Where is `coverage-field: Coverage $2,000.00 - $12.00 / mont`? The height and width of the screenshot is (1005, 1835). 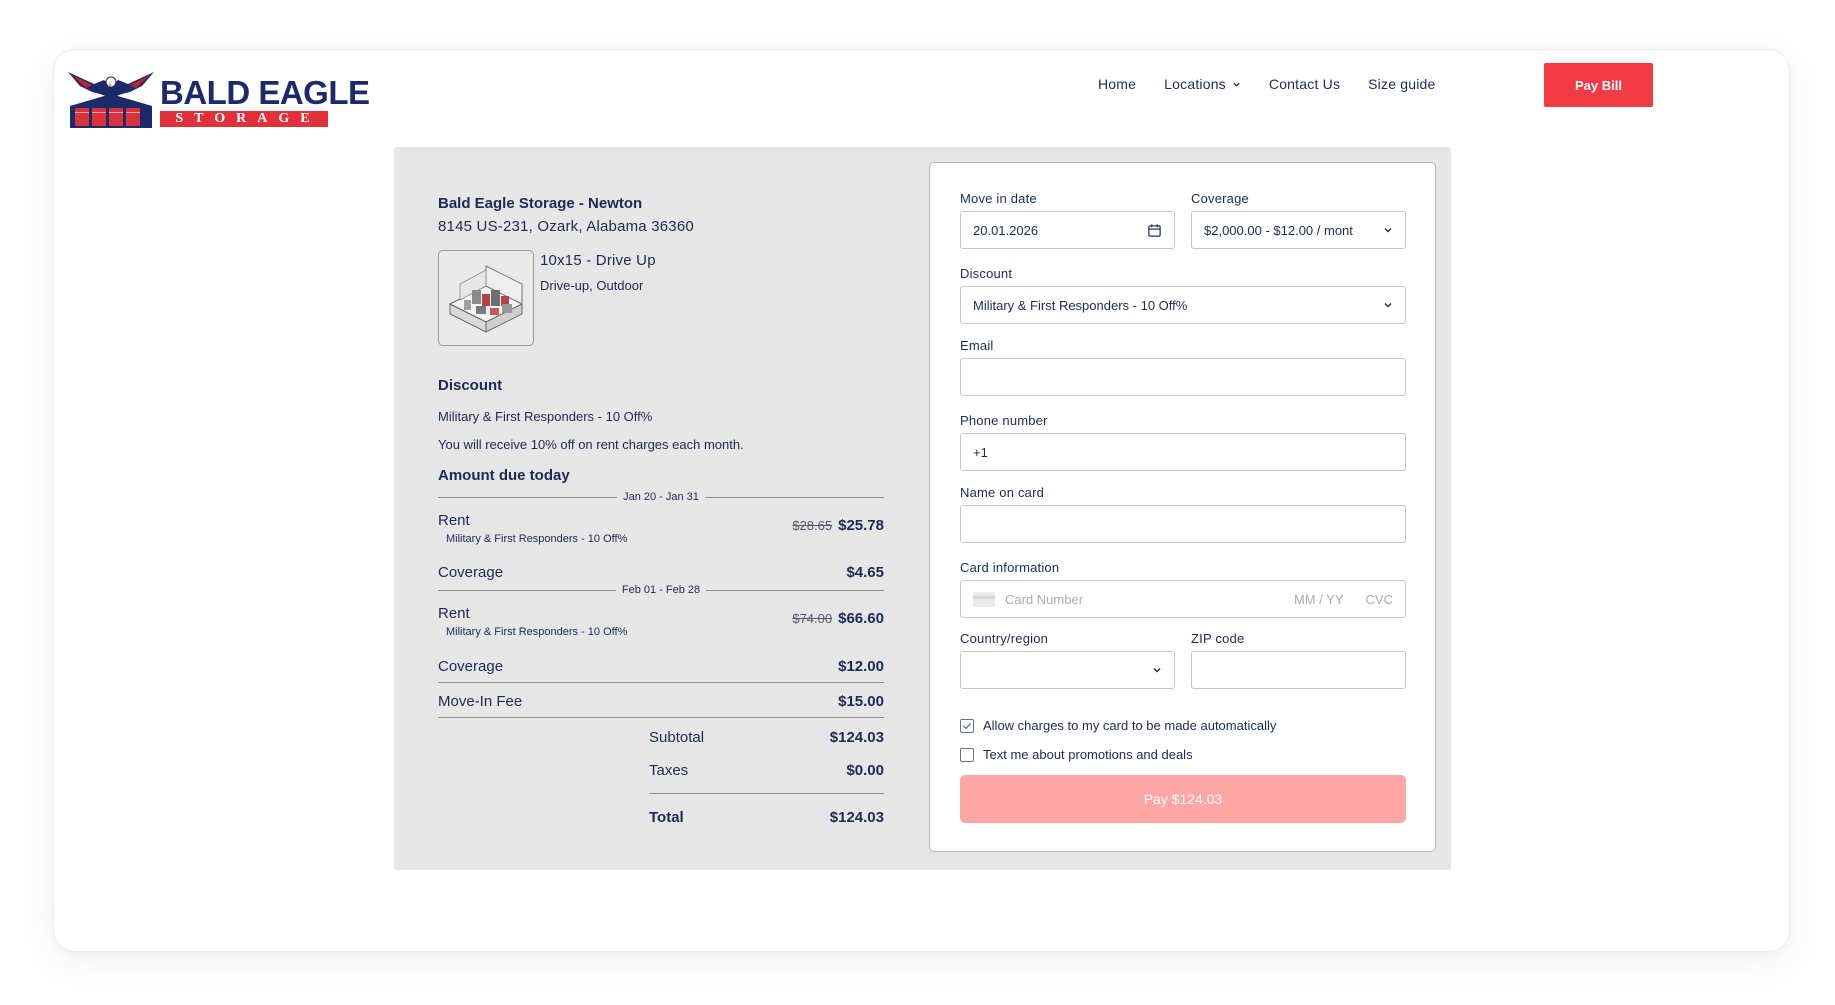
coverage-field: Coverage $2,000.00 - $12.00 / mont is located at coordinates (1298, 220).